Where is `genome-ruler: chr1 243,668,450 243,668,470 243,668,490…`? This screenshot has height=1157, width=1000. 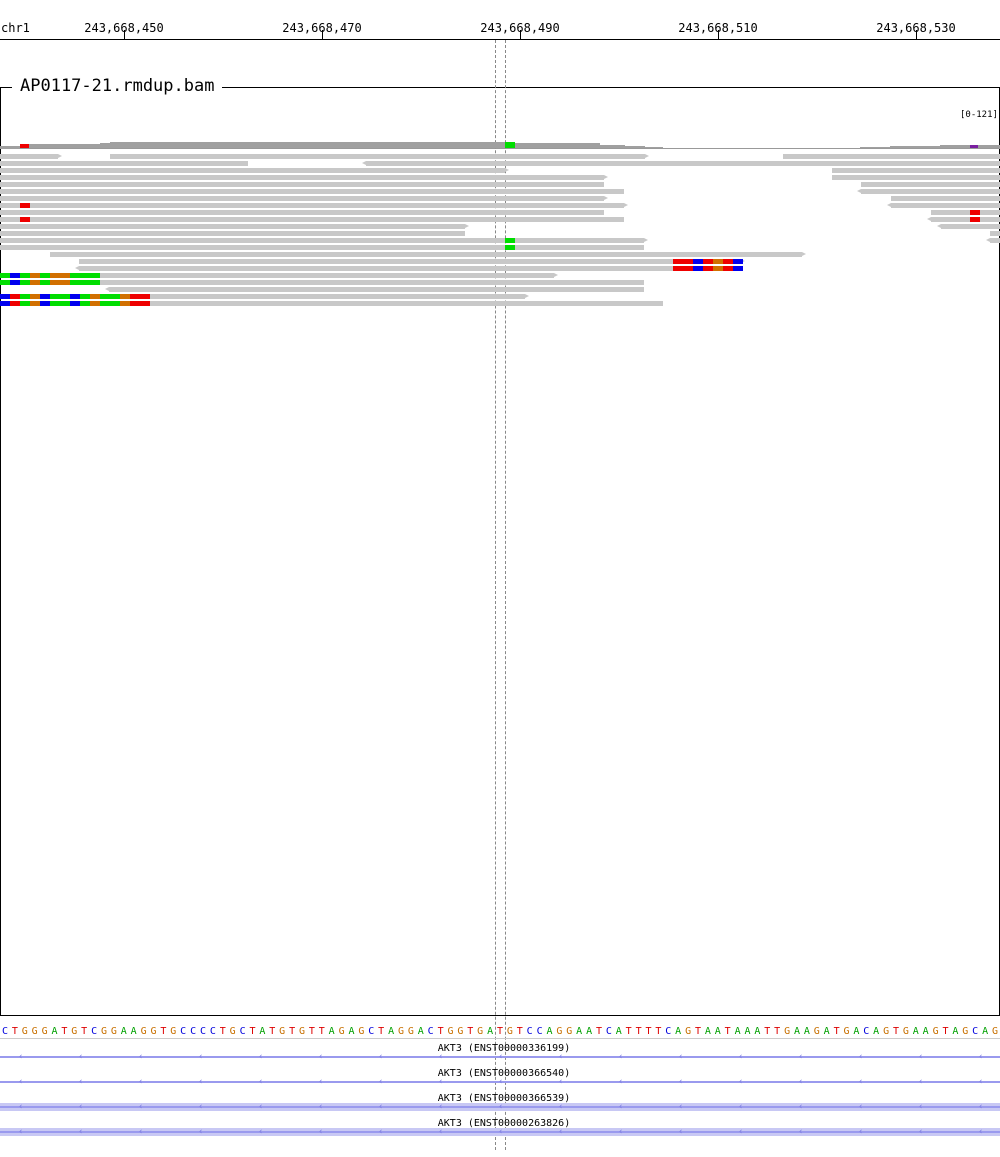
genome-ruler: chr1 243,668,450 243,668,470 243,668,490… is located at coordinates (500, 20).